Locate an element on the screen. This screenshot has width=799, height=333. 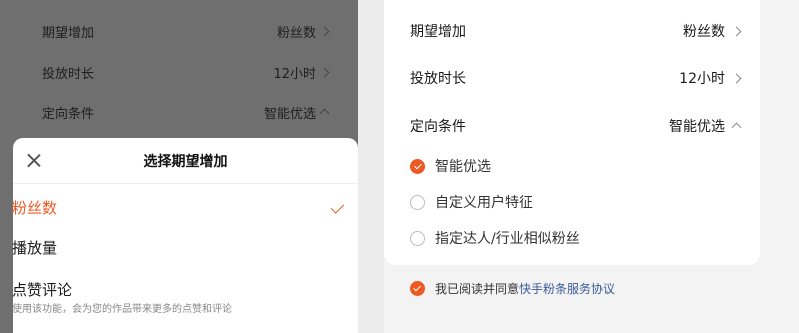
radio-label: 智能优选 is located at coordinates (463, 167).